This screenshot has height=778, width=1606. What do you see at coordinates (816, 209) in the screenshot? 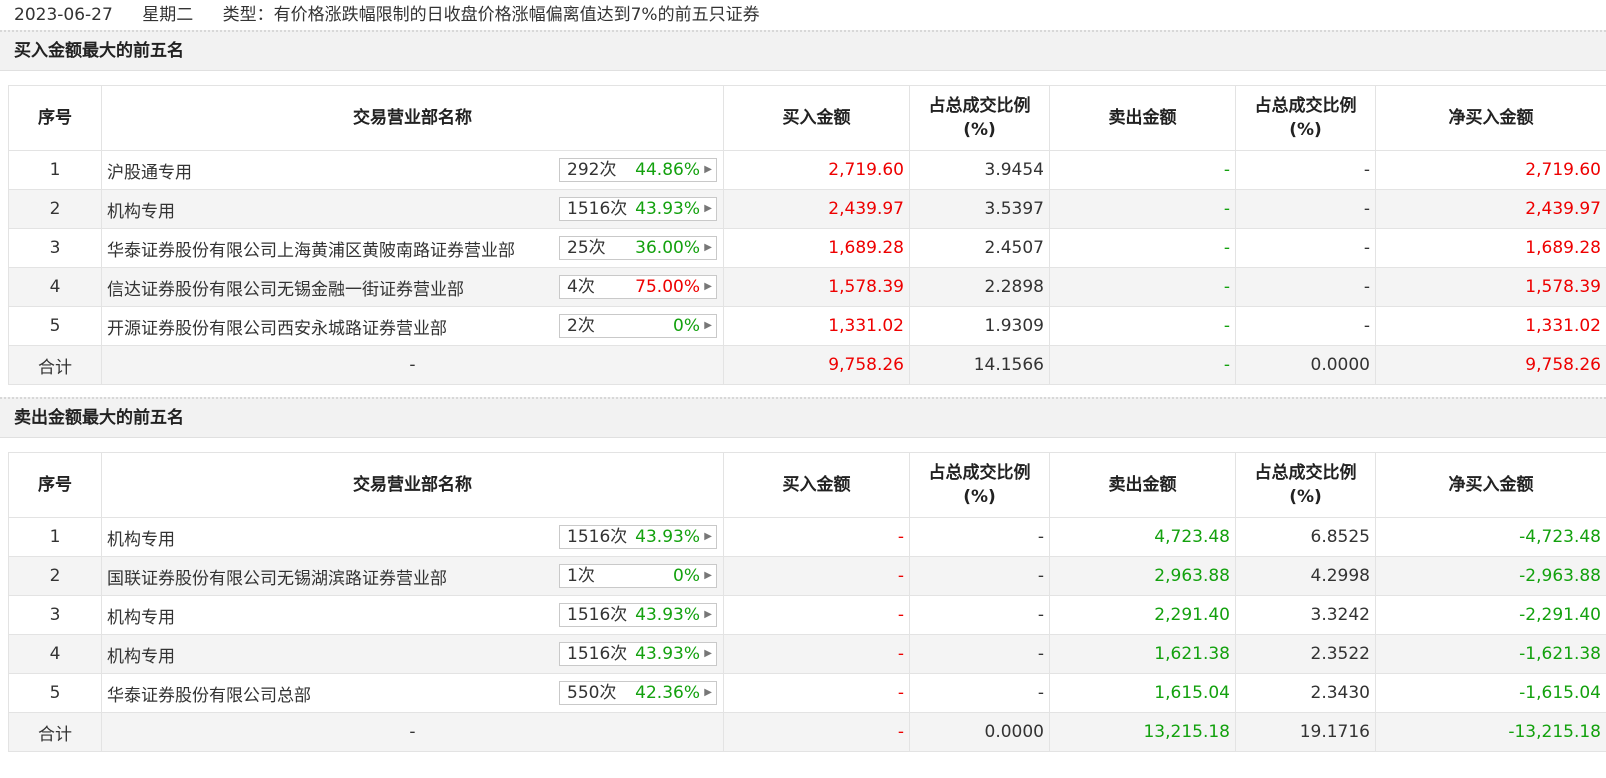
I see `buy-amount: 2,439.97` at bounding box center [816, 209].